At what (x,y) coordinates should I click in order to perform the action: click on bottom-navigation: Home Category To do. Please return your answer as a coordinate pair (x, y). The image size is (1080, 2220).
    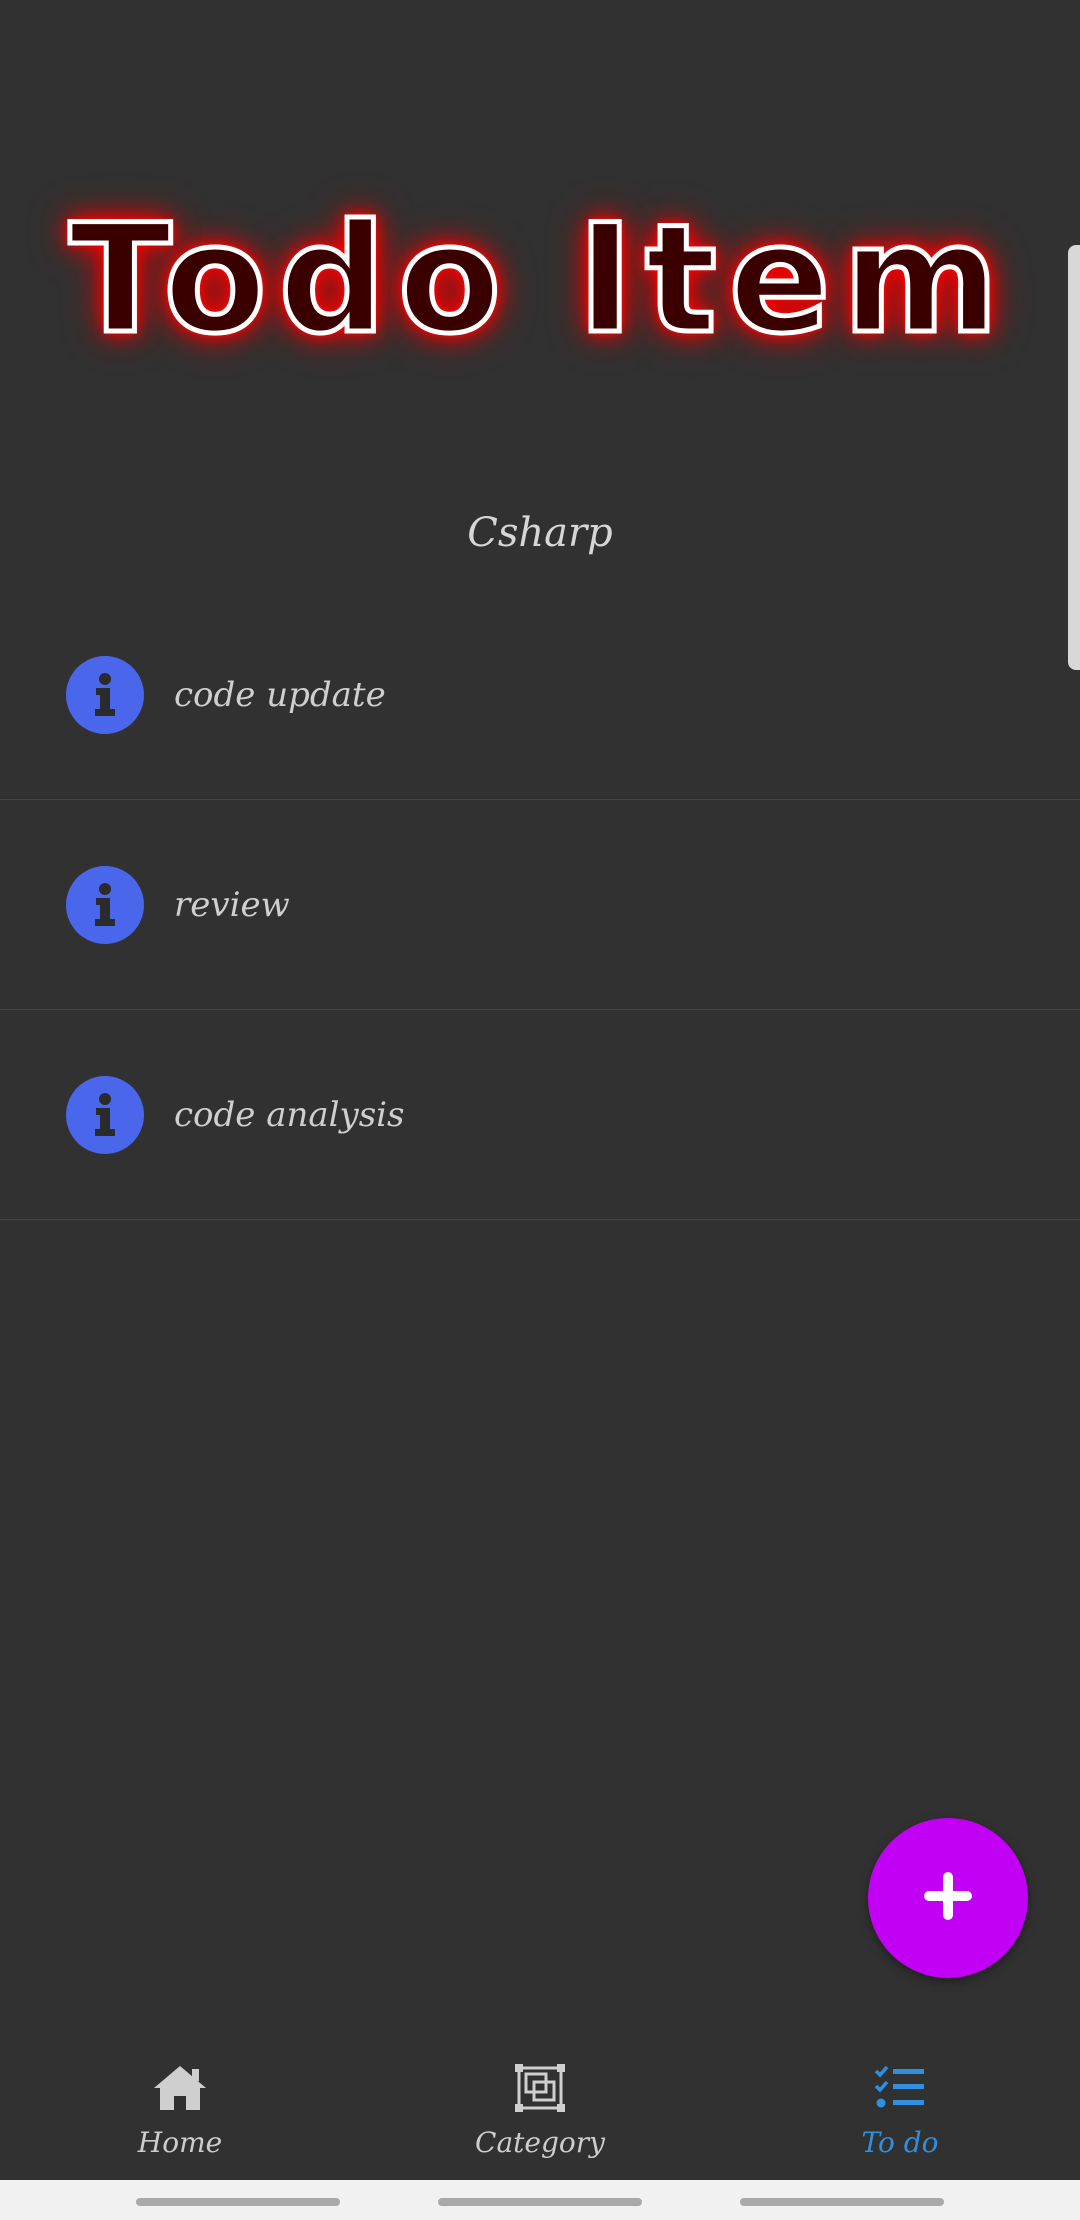
    Looking at the image, I should click on (540, 2105).